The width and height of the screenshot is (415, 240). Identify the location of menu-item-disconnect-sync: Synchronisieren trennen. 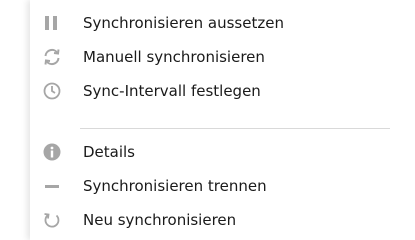
(222, 186).